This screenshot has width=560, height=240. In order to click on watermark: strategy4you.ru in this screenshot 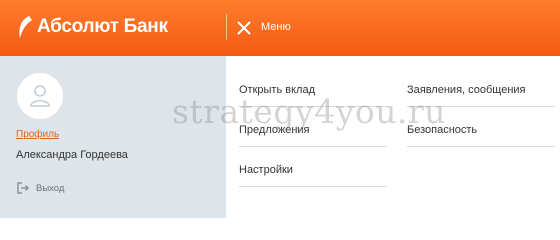, I will do `click(309, 111)`.